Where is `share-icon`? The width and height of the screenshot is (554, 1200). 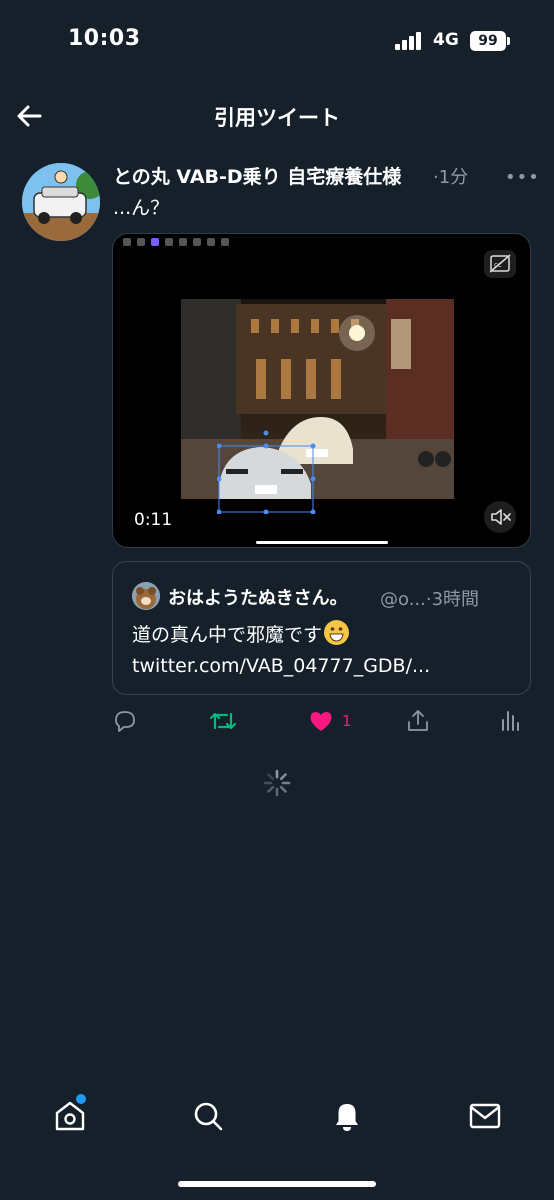
share-icon is located at coordinates (418, 720).